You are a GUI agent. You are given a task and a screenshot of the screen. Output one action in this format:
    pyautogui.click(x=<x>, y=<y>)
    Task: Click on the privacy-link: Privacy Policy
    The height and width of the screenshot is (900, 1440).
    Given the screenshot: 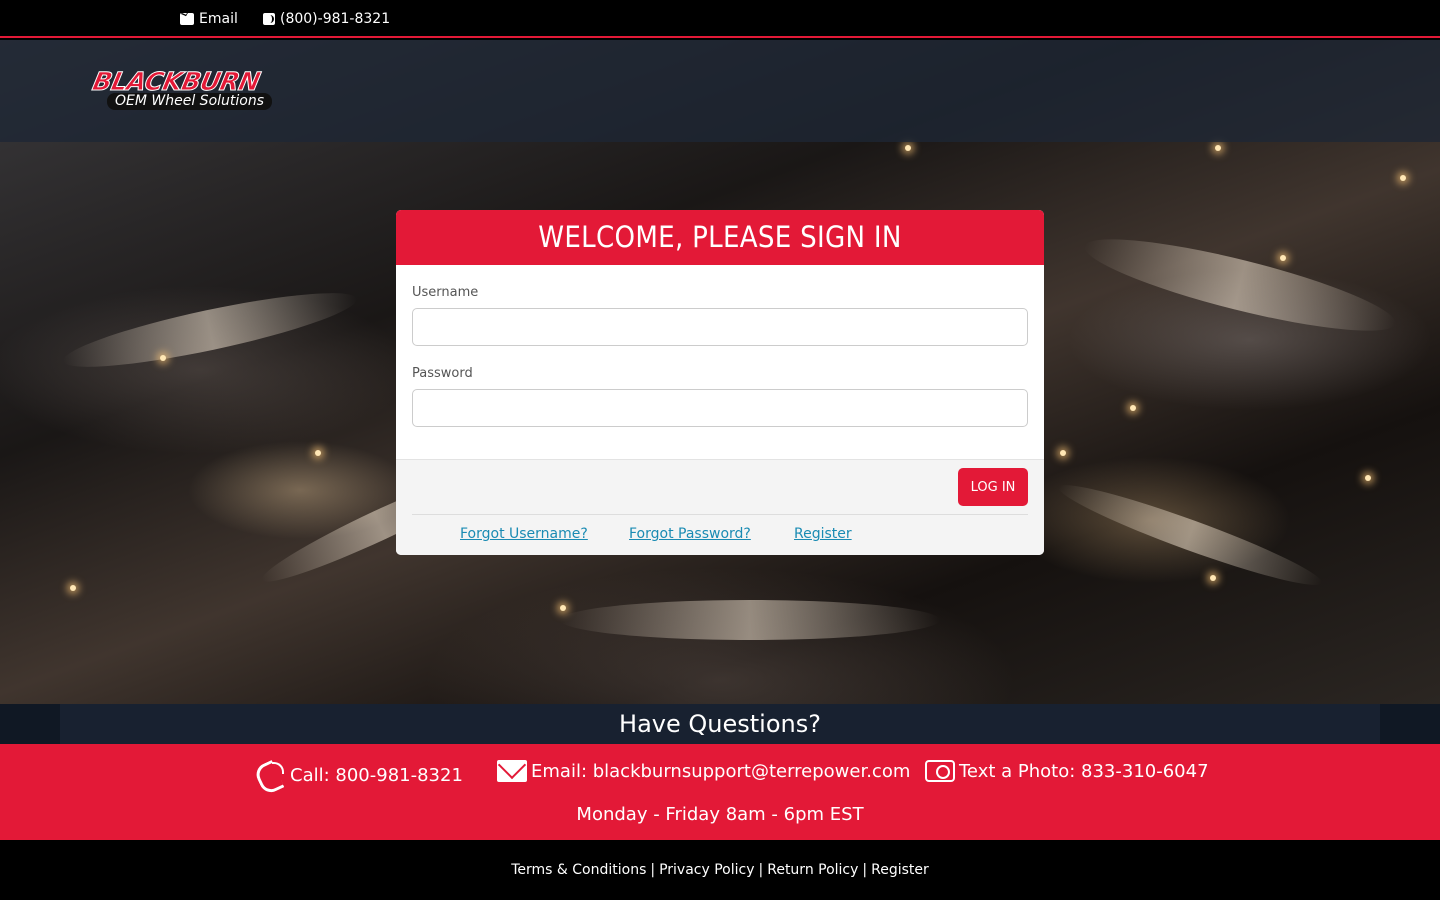 What is the action you would take?
    pyautogui.click(x=706, y=870)
    